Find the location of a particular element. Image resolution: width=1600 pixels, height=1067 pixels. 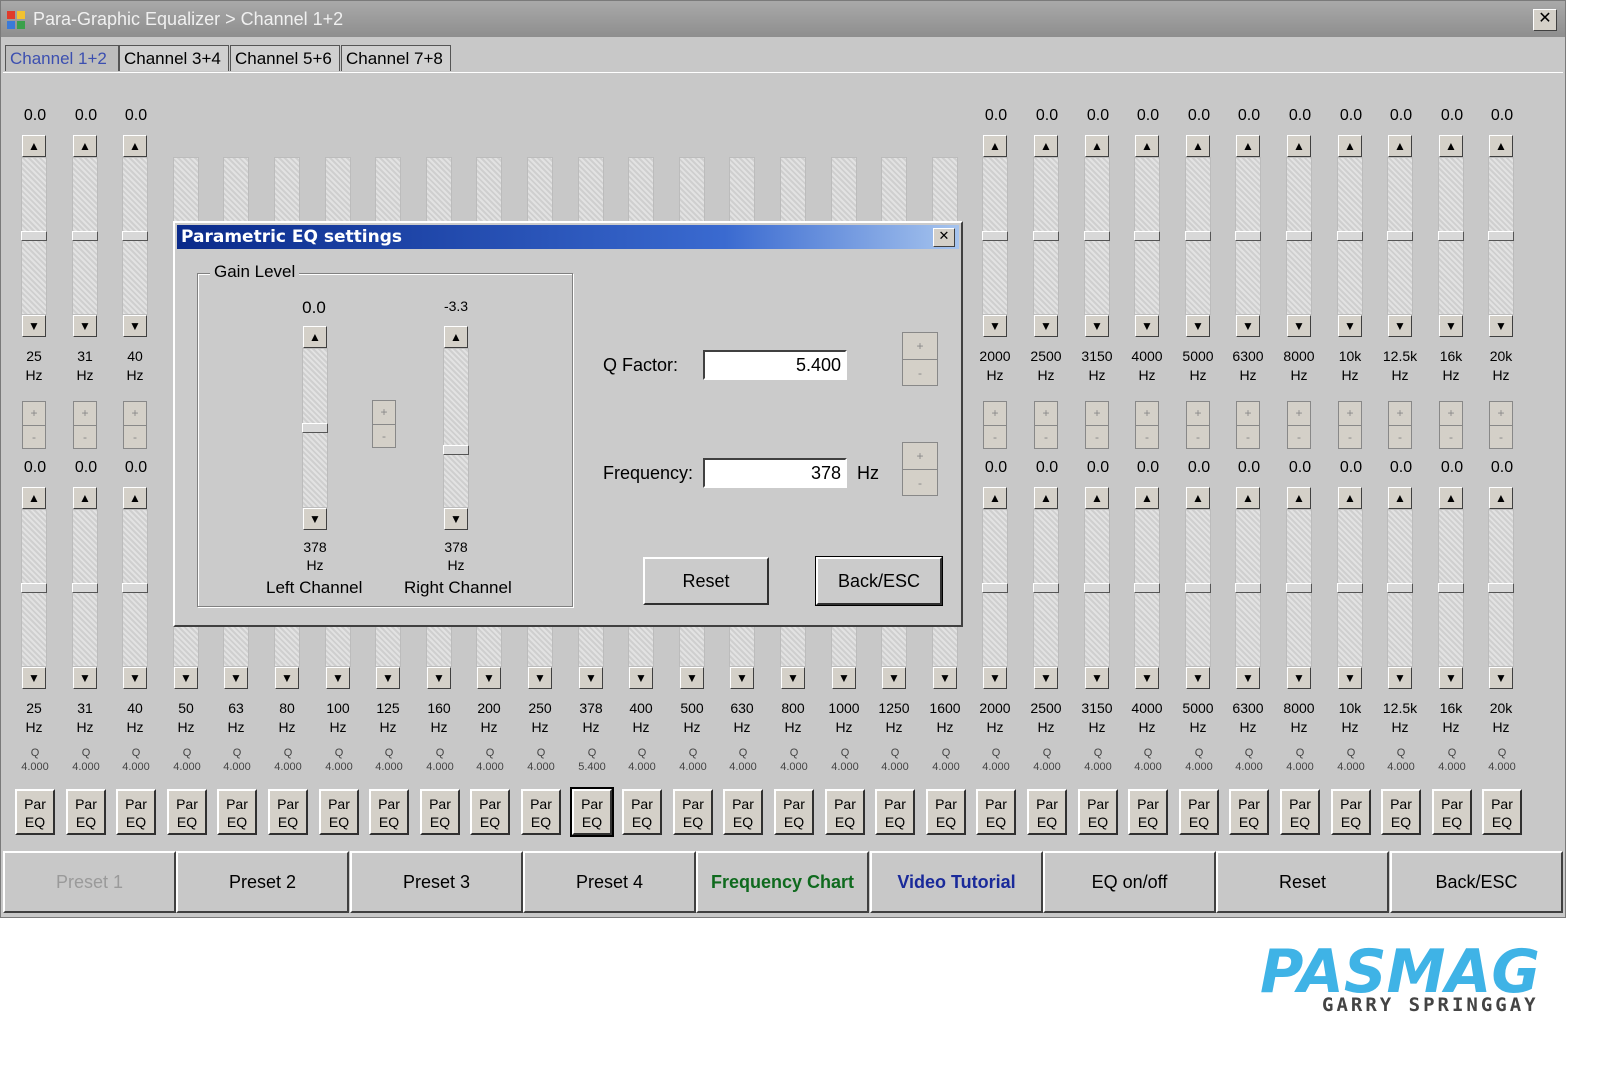

band-stepper-plus-40: + is located at coordinates (135, 413).